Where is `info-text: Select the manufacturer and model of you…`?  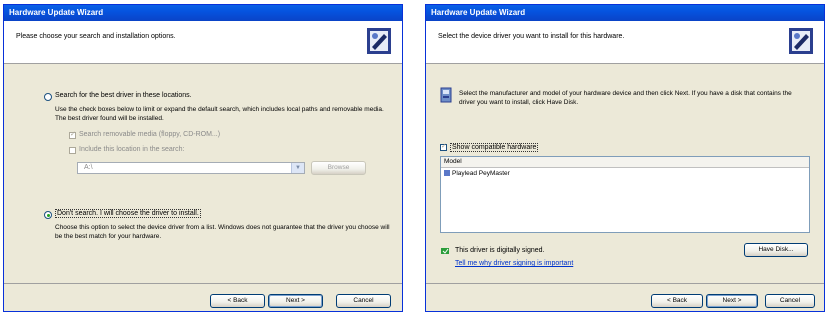
info-text: Select the manufacturer and model of you… is located at coordinates (625, 98).